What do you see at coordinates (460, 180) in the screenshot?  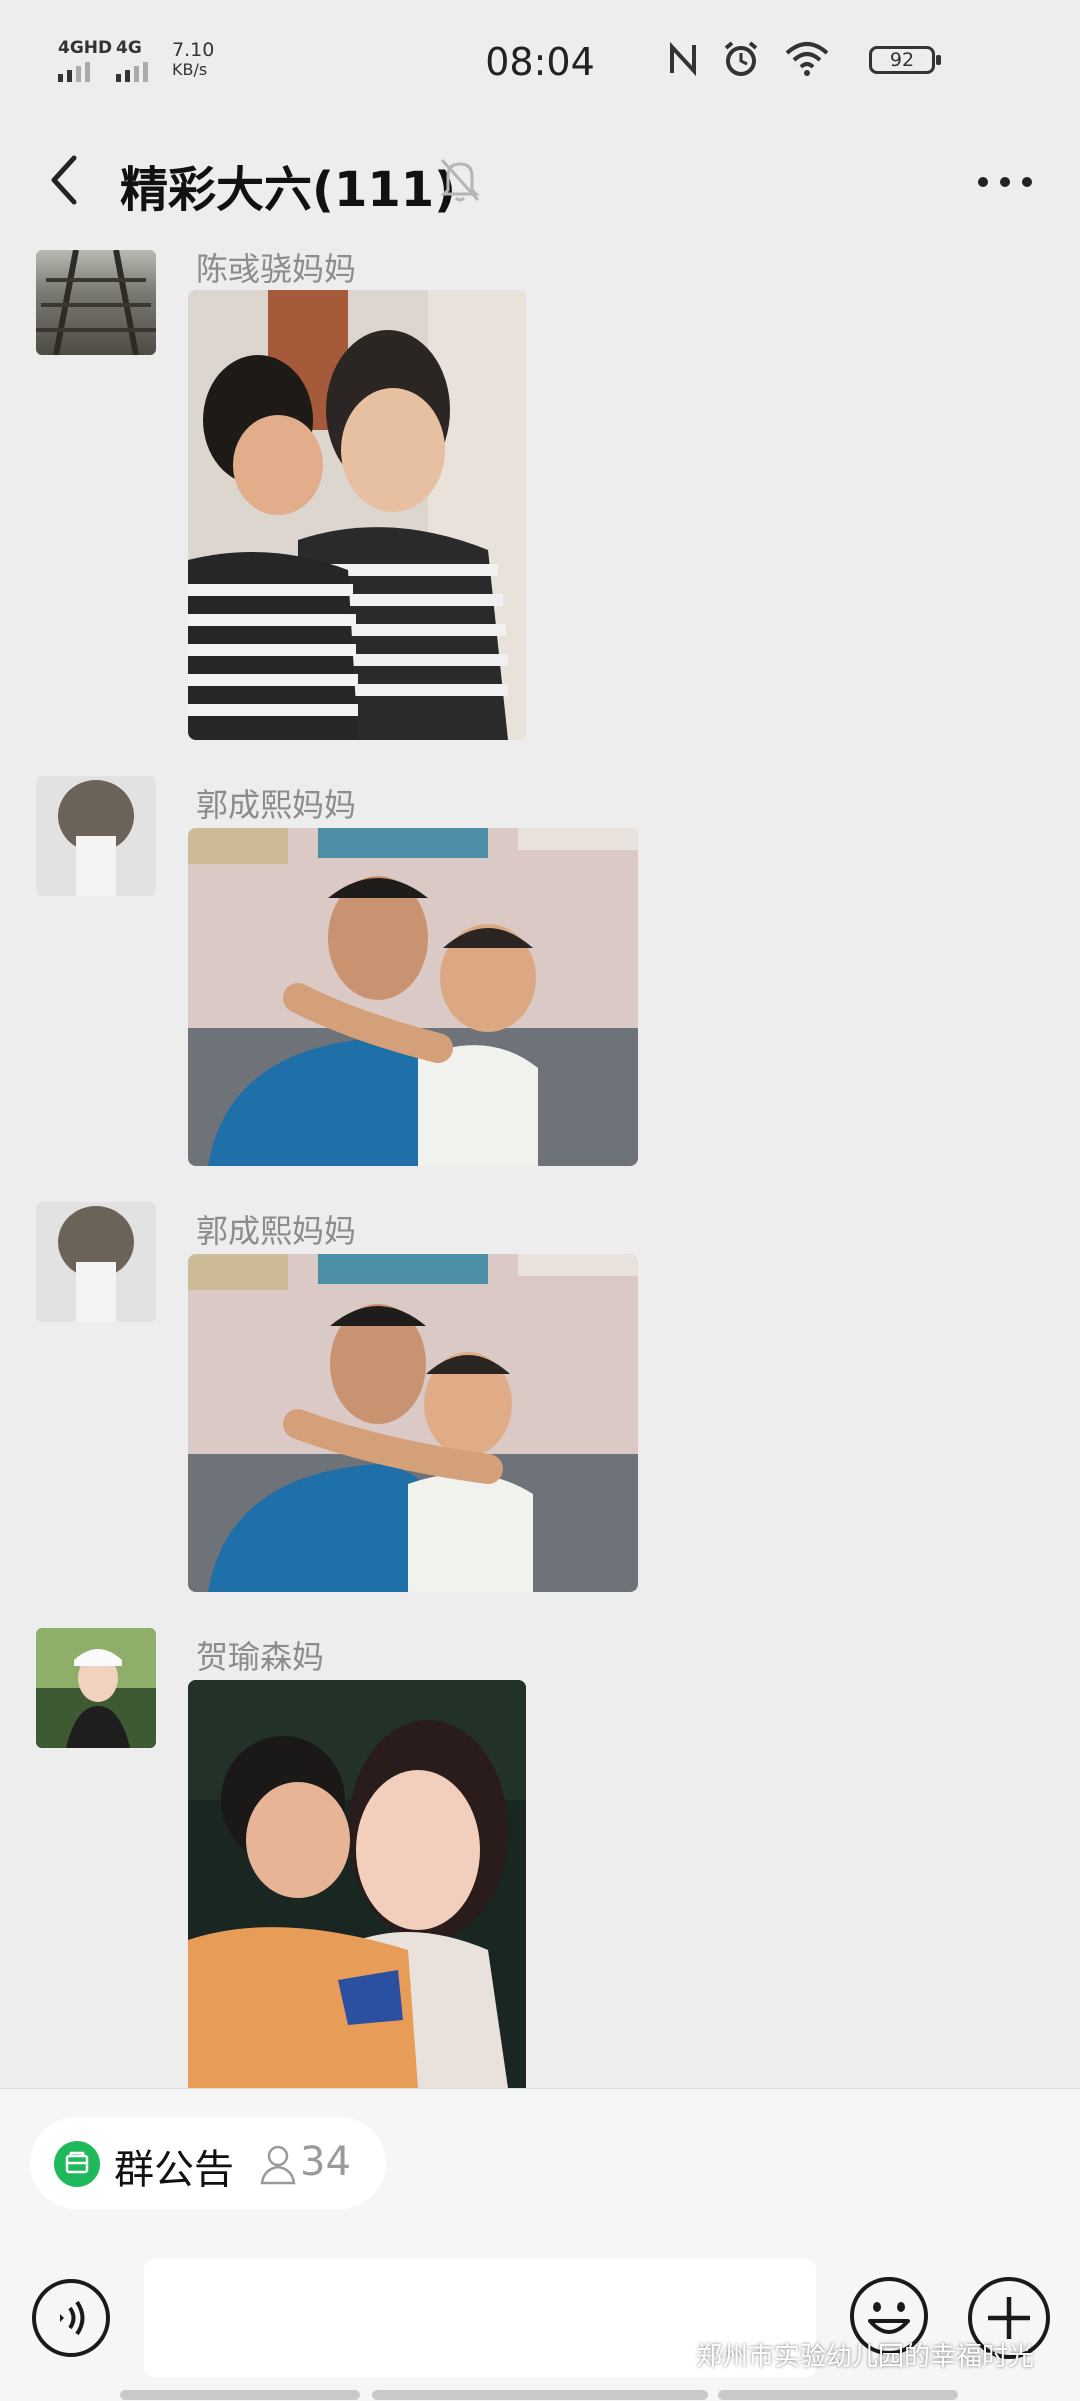 I see `mute-bell-icon` at bounding box center [460, 180].